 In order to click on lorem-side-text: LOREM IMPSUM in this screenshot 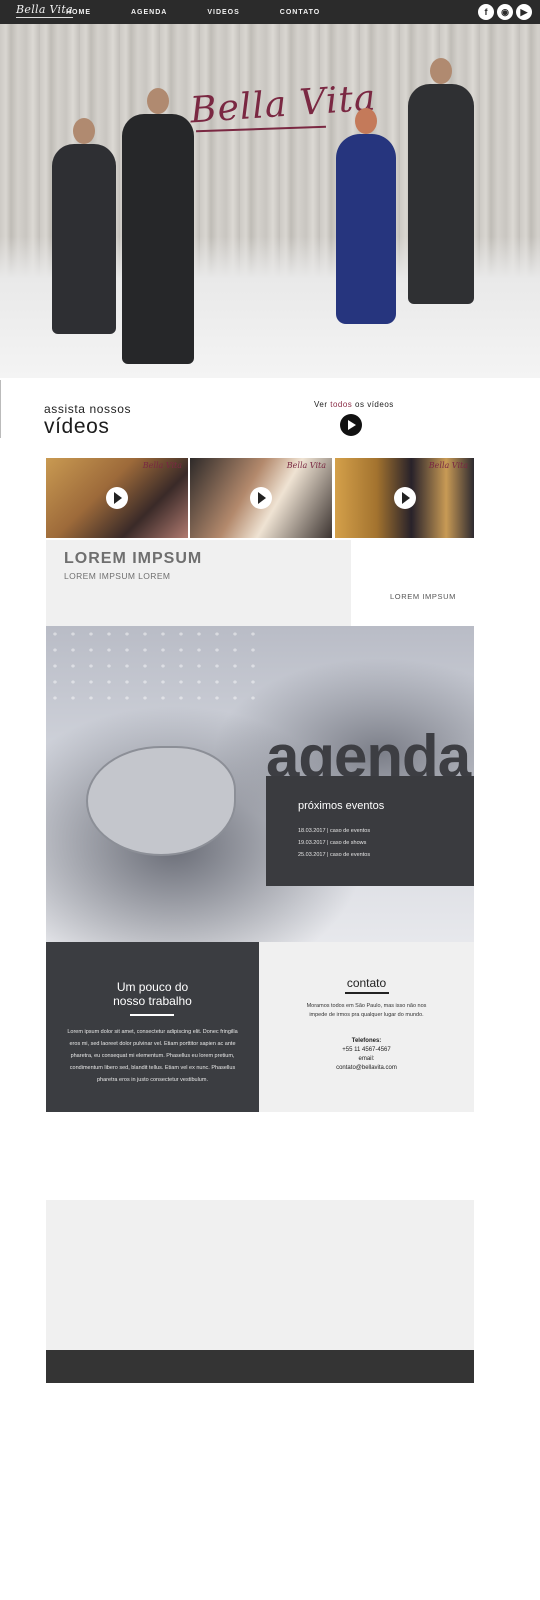, I will do `click(423, 596)`.